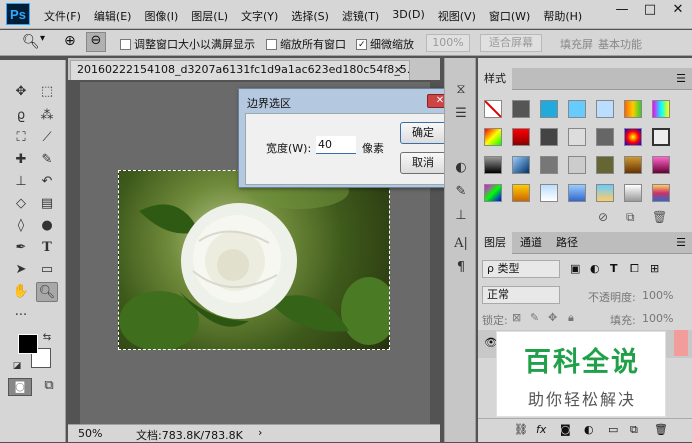 The height and width of the screenshot is (443, 692). I want to click on lock-all-icon: 🔒︎, so click(571, 318).